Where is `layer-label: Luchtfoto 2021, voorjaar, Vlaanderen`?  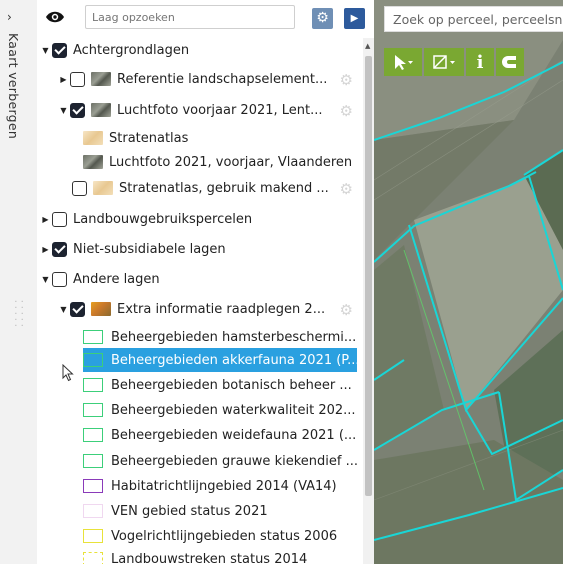 layer-label: Luchtfoto 2021, voorjaar, Vlaanderen is located at coordinates (231, 162).